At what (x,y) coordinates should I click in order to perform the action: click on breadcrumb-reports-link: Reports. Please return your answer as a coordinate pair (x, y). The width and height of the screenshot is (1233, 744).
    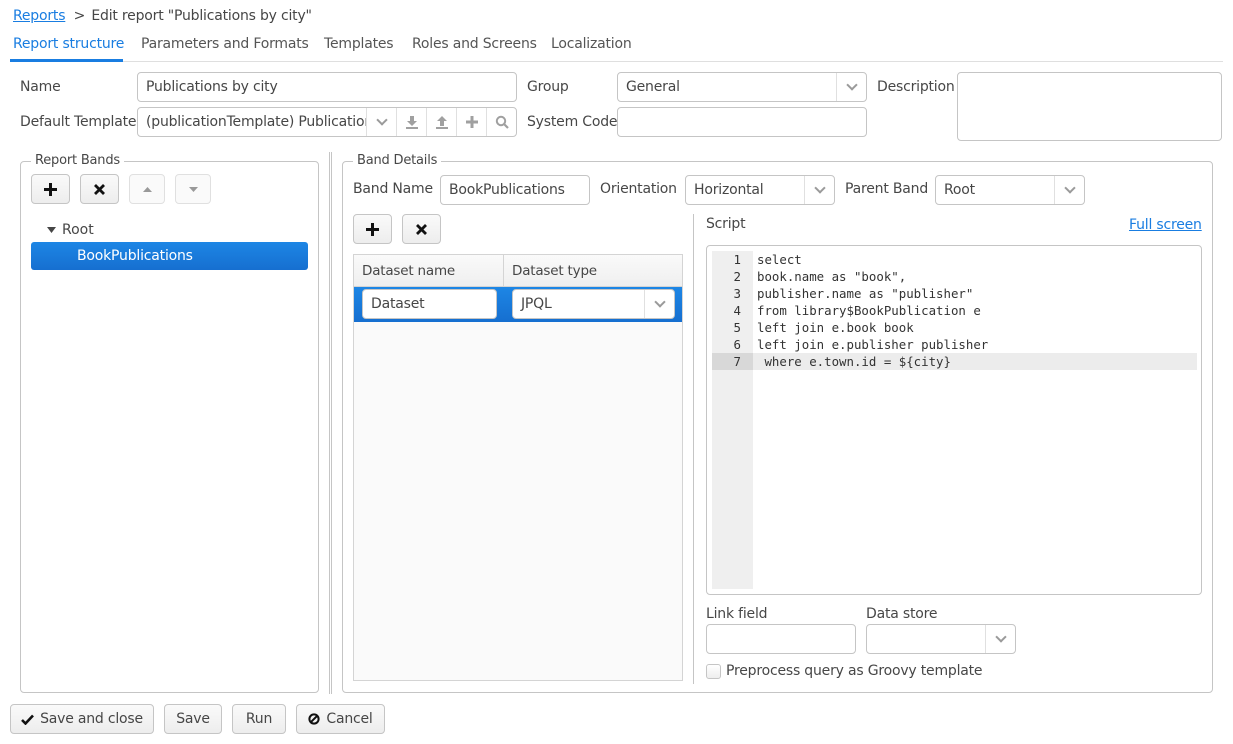
    Looking at the image, I should click on (39, 16).